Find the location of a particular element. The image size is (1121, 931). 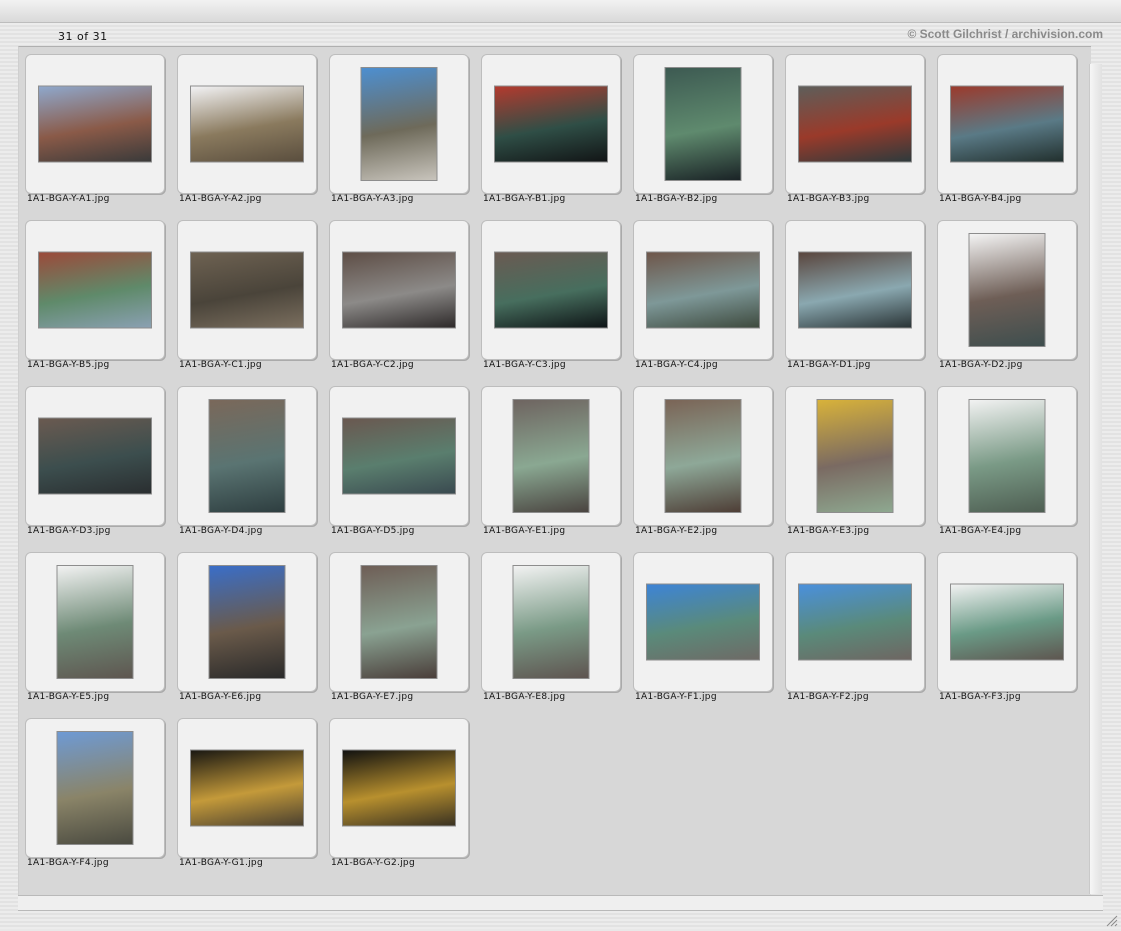

thumbnail-cell: 1A1-BGA-Y-D1.jpg is located at coordinates (852, 293).